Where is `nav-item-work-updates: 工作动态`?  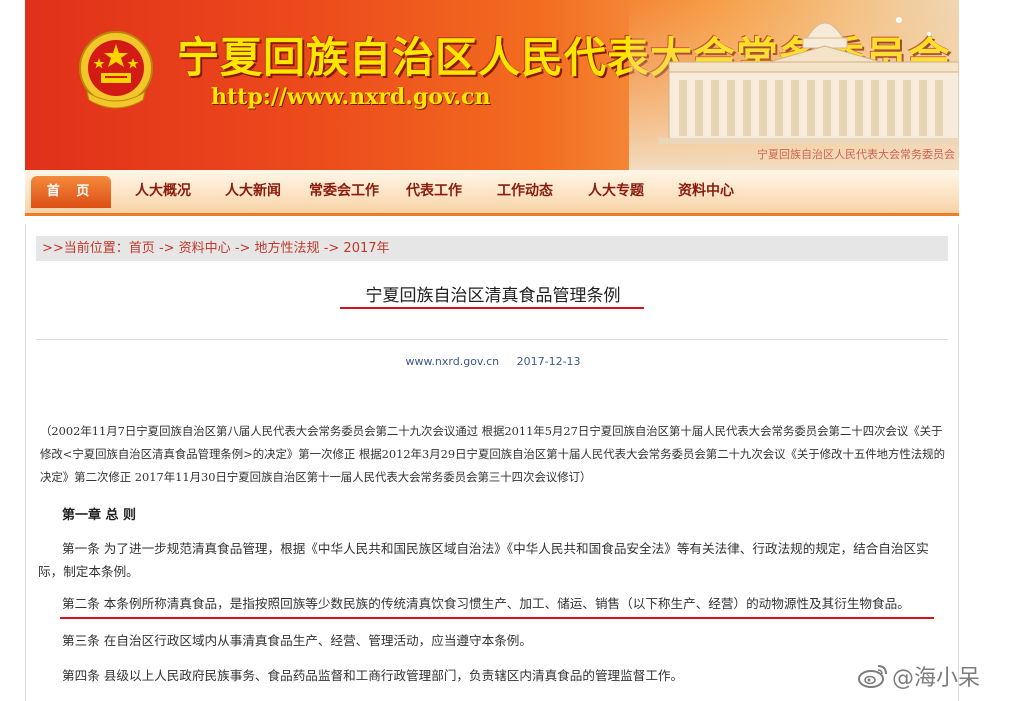 nav-item-work-updates: 工作动态 is located at coordinates (525, 191).